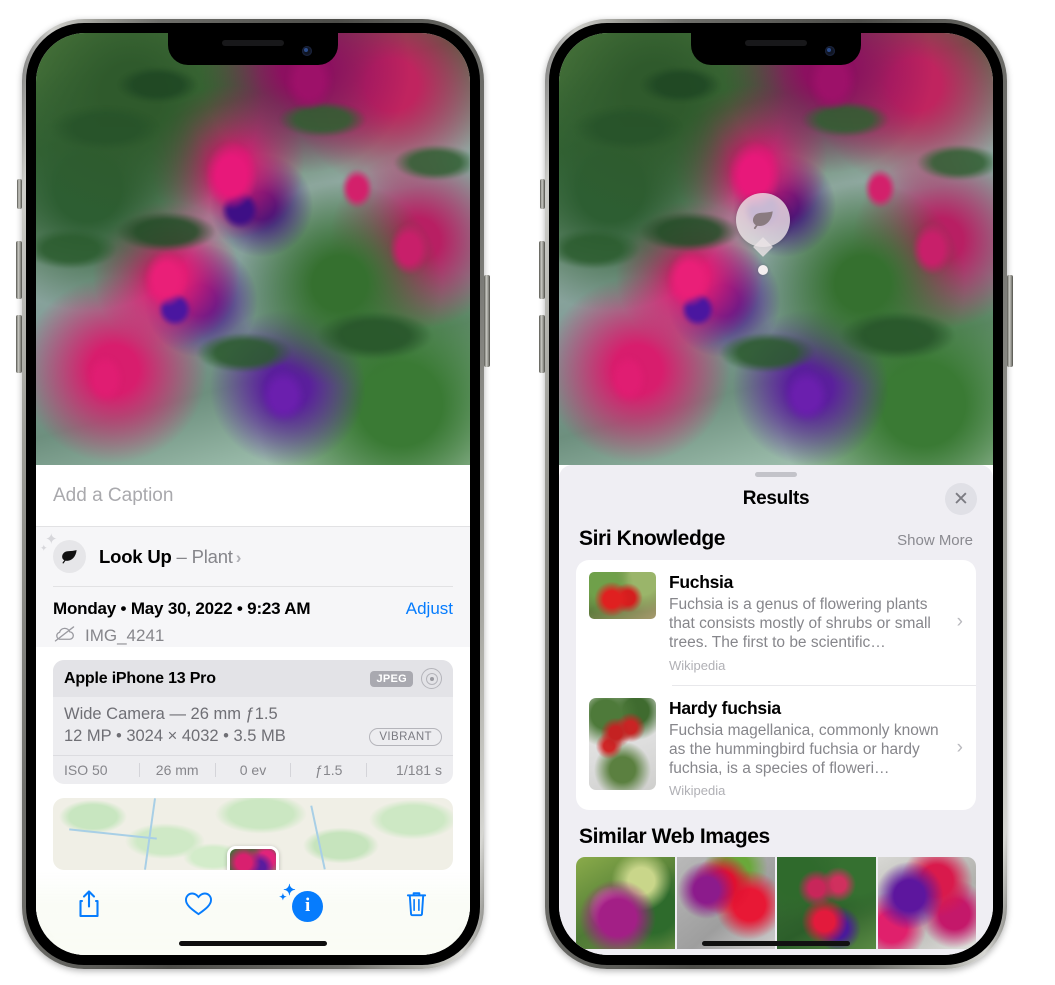  I want to click on look-up-subject: Plant, so click(212, 556).